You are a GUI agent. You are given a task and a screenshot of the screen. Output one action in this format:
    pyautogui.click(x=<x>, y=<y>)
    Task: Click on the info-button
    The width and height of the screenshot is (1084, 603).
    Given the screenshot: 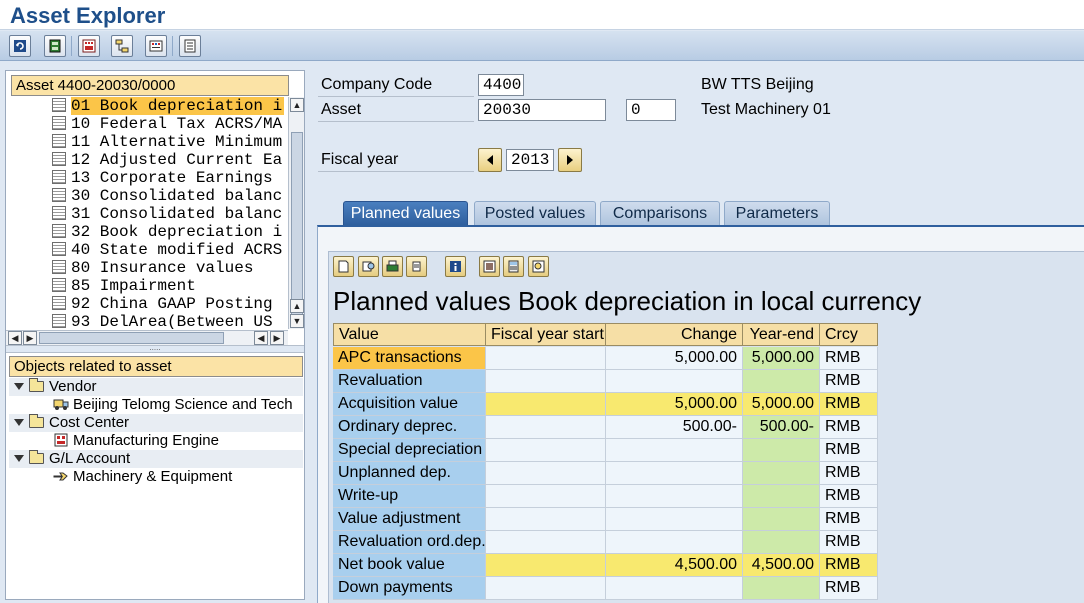 What is the action you would take?
    pyautogui.click(x=455, y=266)
    